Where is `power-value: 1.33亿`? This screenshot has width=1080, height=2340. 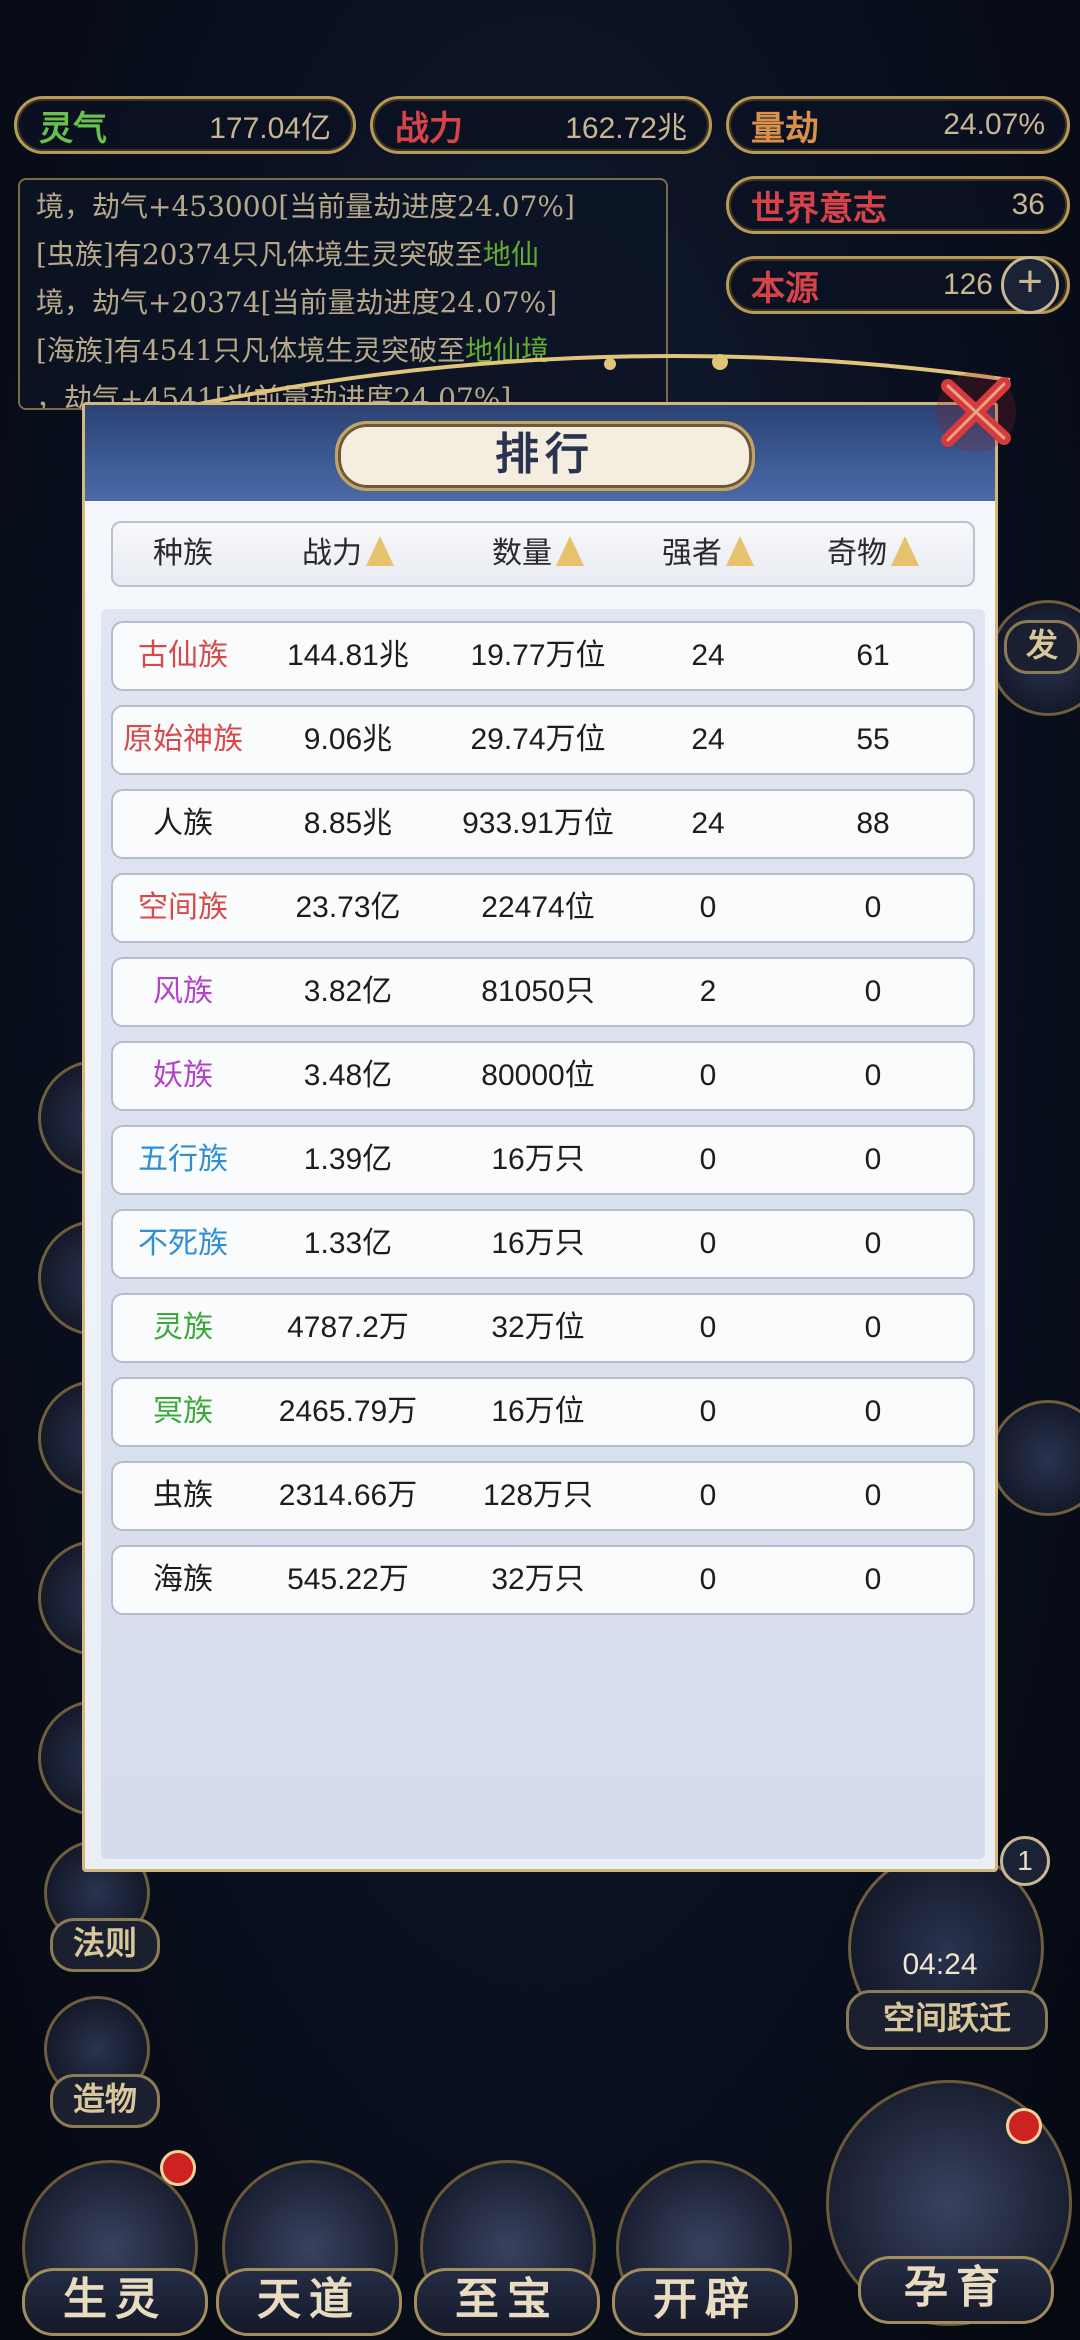
power-value: 1.33亿 is located at coordinates (348, 1243).